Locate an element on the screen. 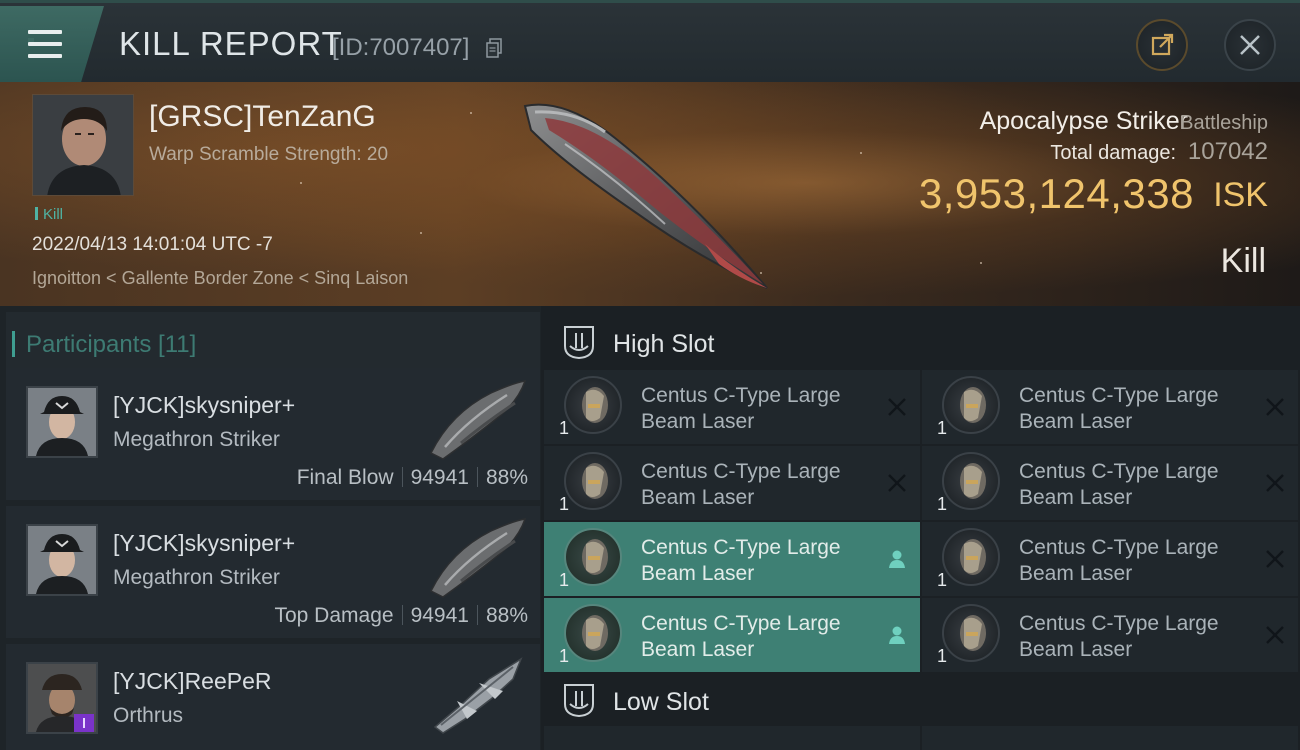 Image resolution: width=1300 pixels, height=750 pixels. low-slot-icon is located at coordinates (579, 701).